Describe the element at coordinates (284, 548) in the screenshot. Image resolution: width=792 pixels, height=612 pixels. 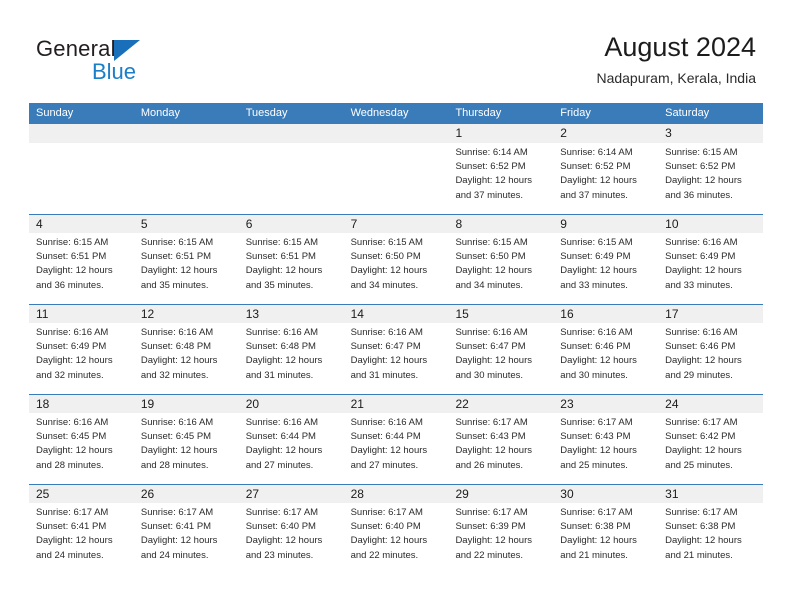
I see `daylight-text: Daylight: 12 hours and 23 minutes.` at that location.